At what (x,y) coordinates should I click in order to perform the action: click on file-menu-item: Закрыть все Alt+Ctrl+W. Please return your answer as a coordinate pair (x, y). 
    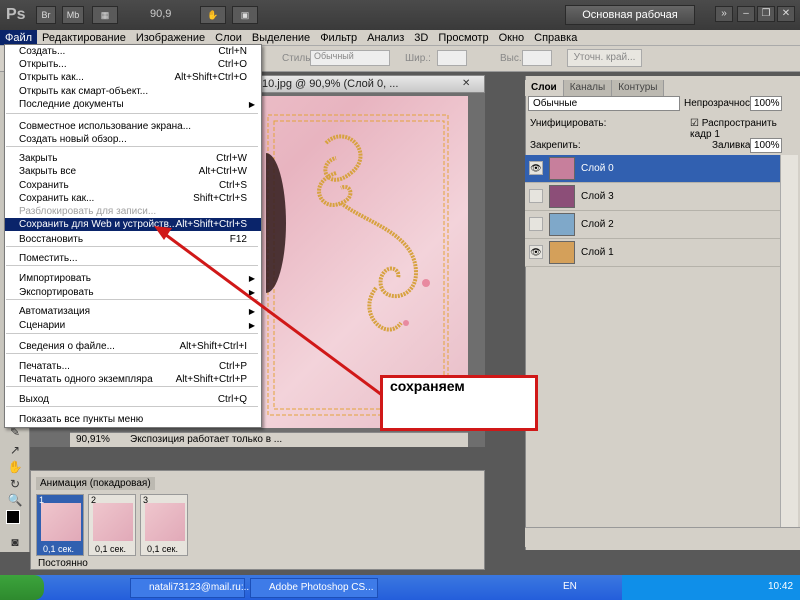
    Looking at the image, I should click on (133, 171).